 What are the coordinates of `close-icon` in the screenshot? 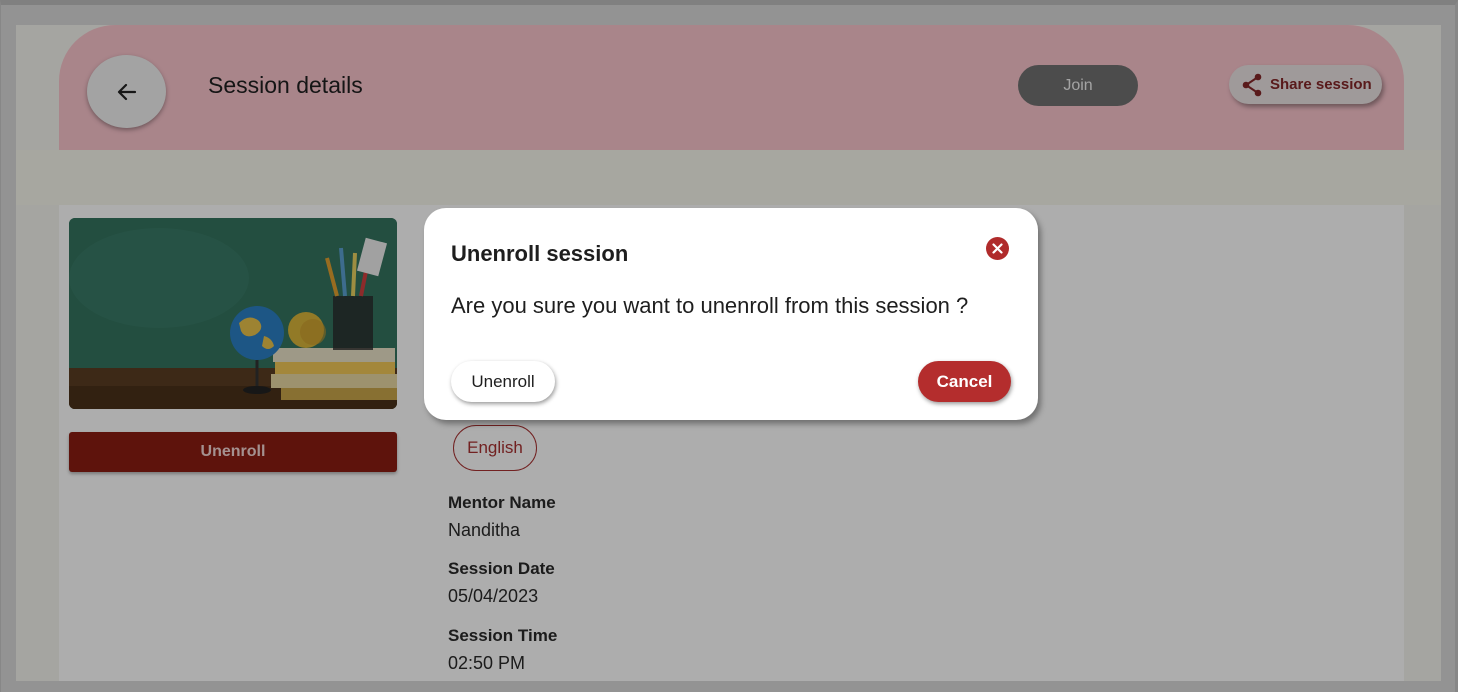 It's located at (997, 248).